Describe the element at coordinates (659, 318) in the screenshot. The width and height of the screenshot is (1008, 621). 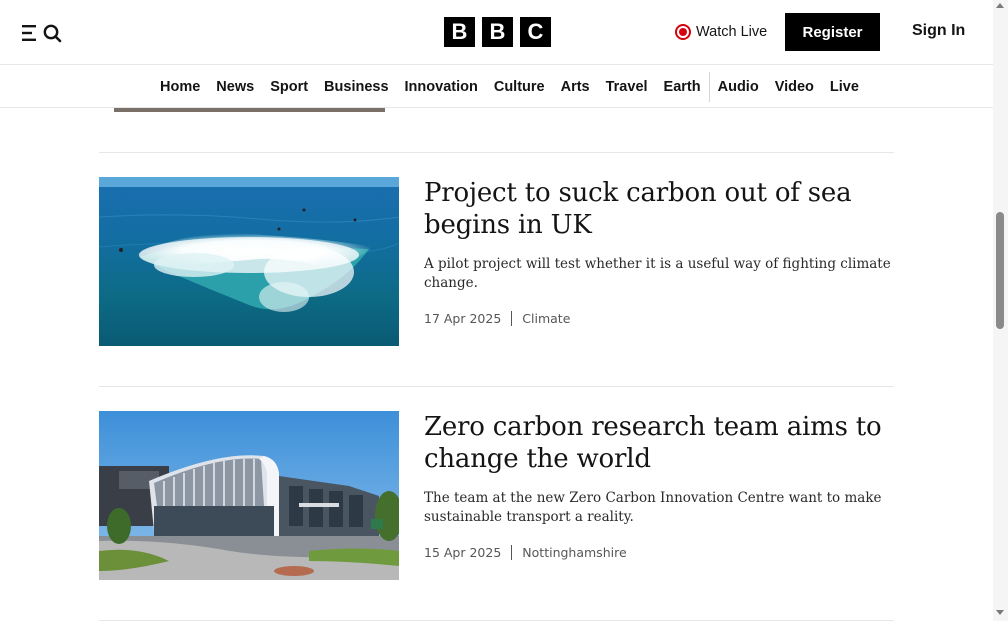
I see `article-meta: 17 Apr 2025 Climate` at that location.